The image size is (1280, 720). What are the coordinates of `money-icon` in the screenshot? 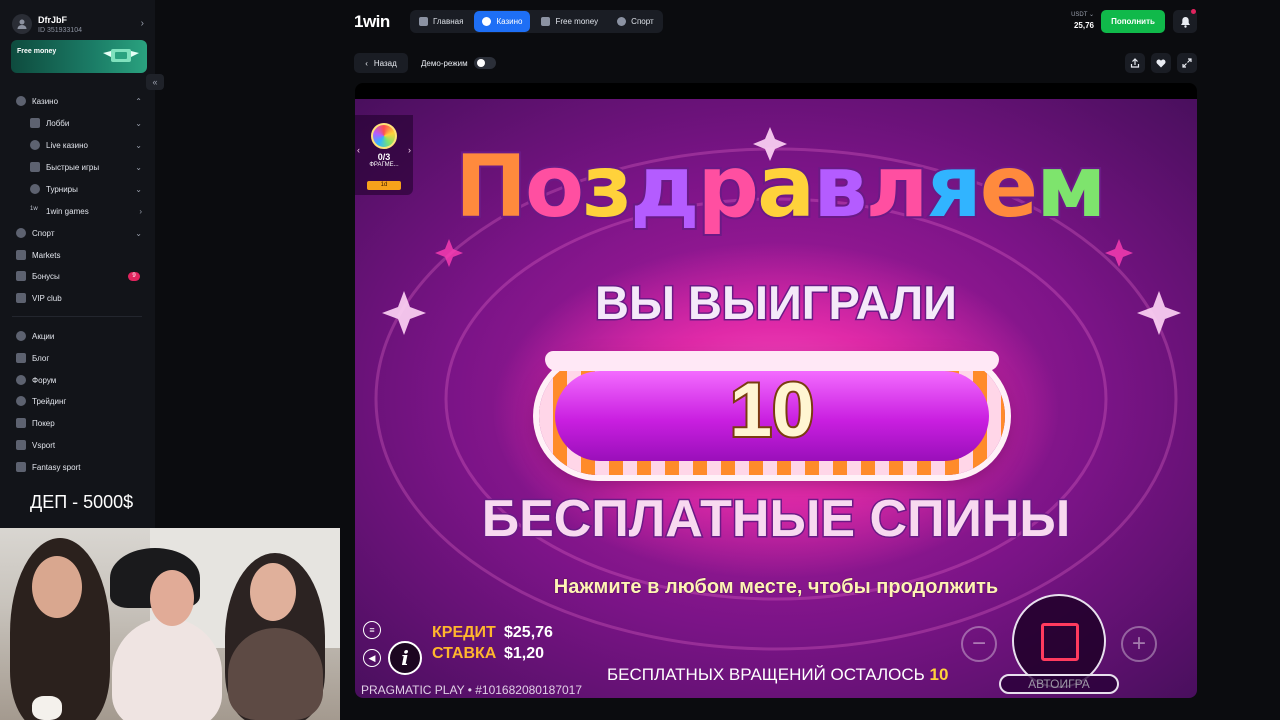 It's located at (546, 21).